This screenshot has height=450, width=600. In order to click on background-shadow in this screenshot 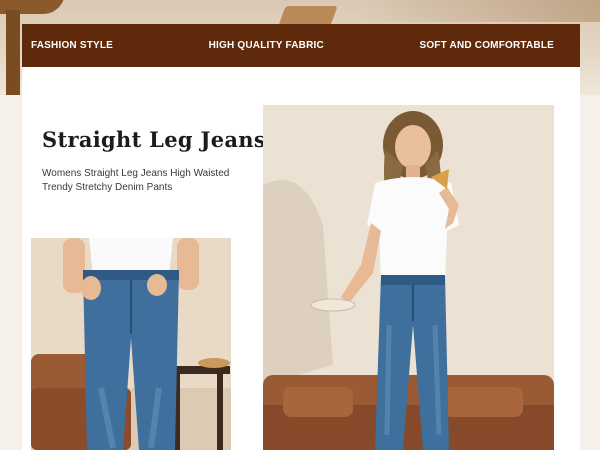, I will do `click(480, 11)`.